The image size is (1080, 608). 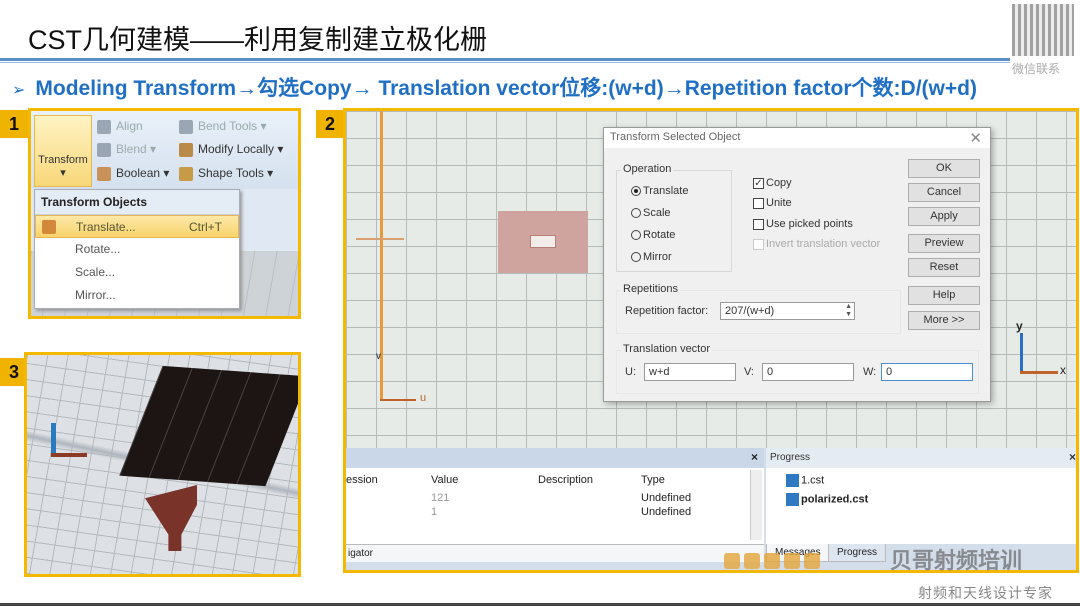 What do you see at coordinates (752, 561) in the screenshot?
I see `pan-icon` at bounding box center [752, 561].